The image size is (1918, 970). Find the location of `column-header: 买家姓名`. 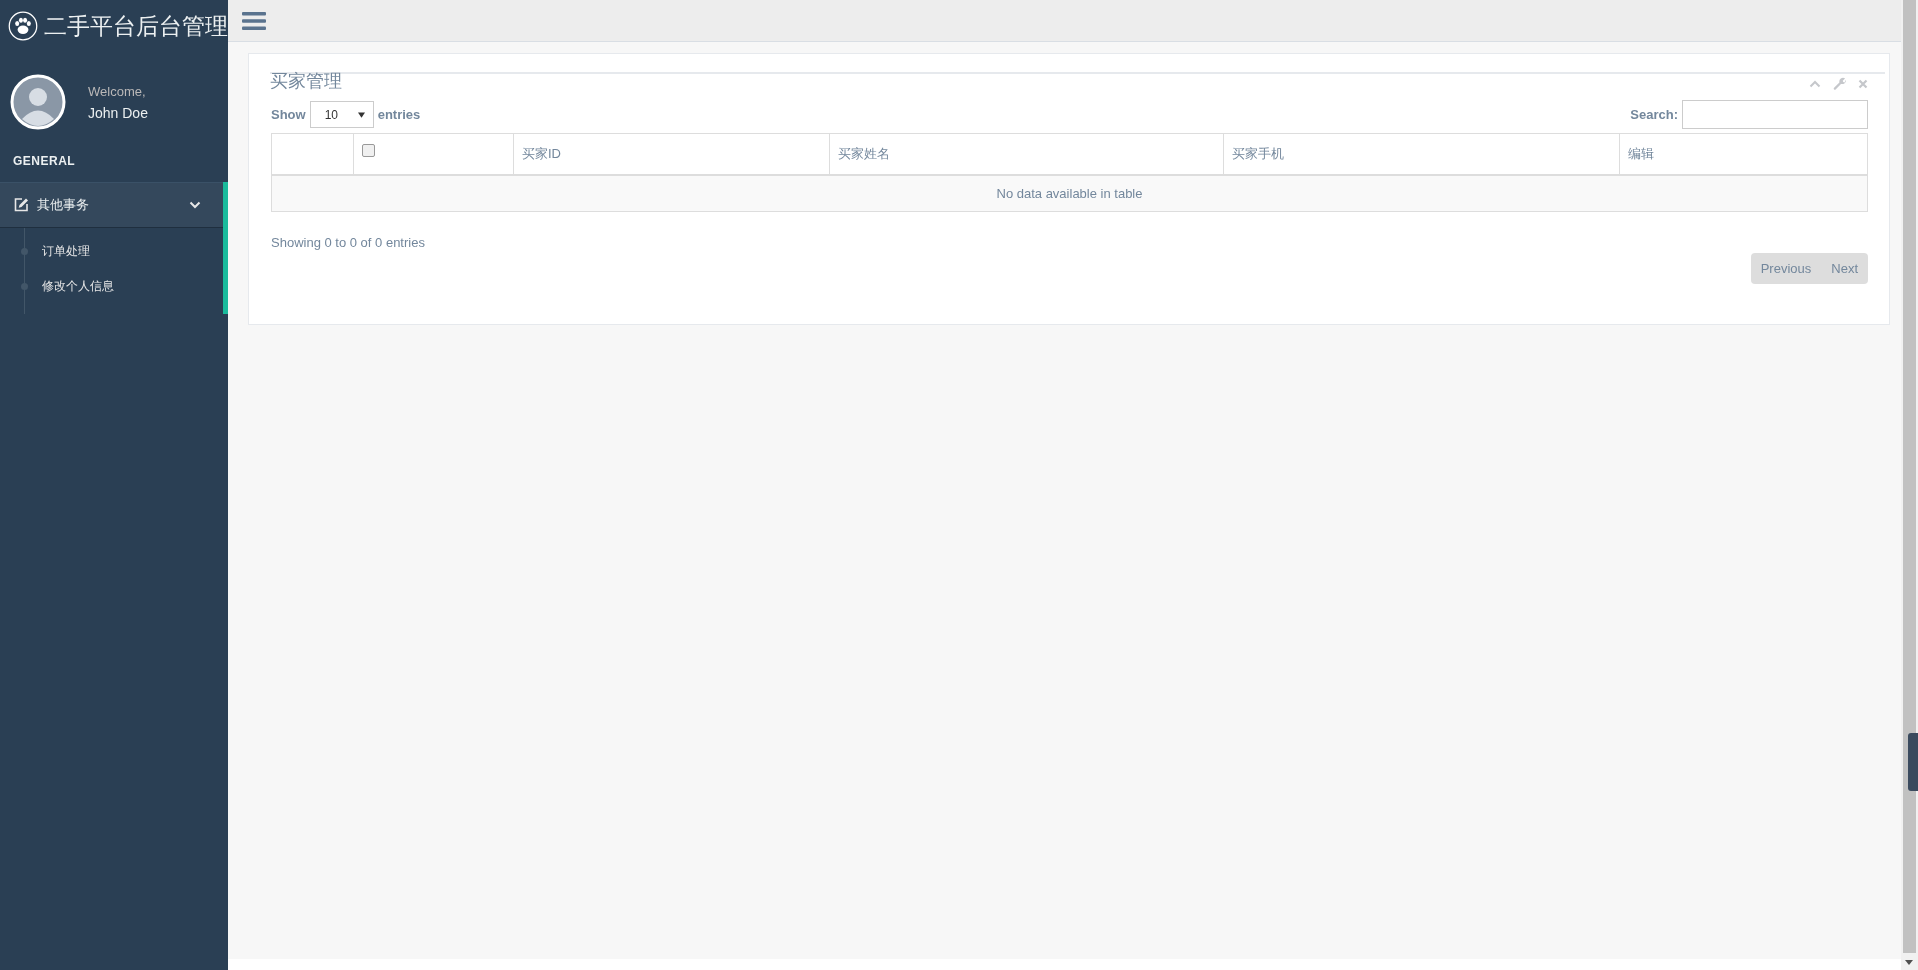

column-header: 买家姓名 is located at coordinates (864, 154).